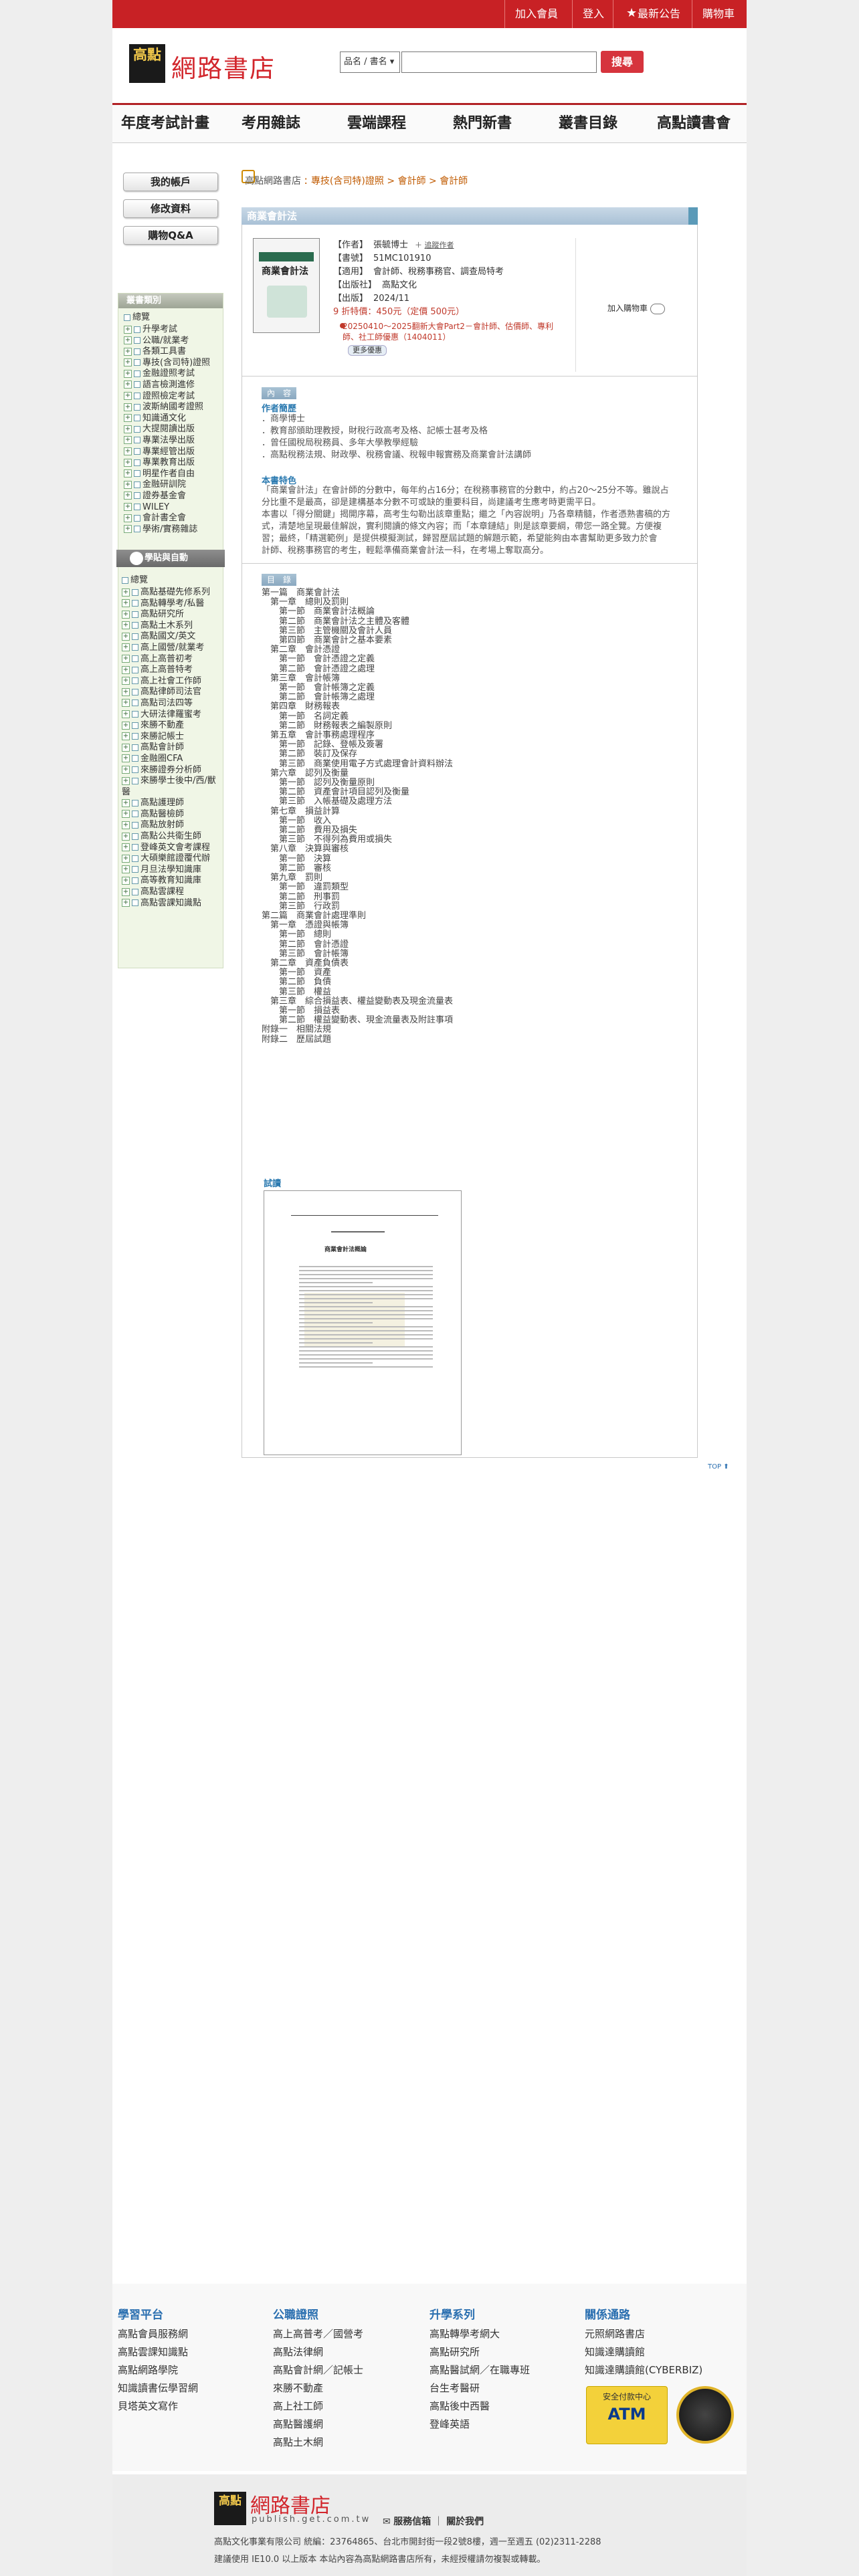 The image size is (859, 2576). Describe the element at coordinates (171, 463) in the screenshot. I see `category-item: + 專業教育出版` at that location.